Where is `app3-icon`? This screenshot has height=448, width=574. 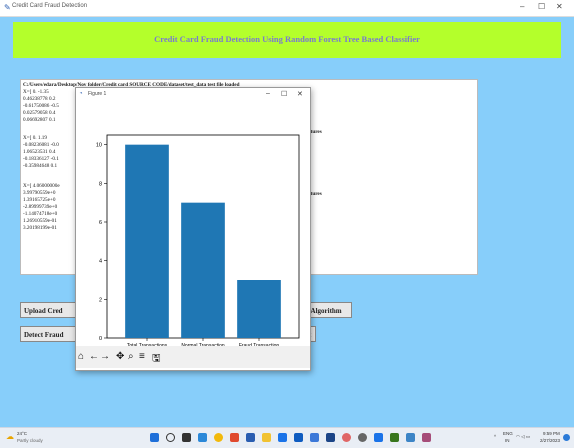
app3-icon is located at coordinates (330, 437).